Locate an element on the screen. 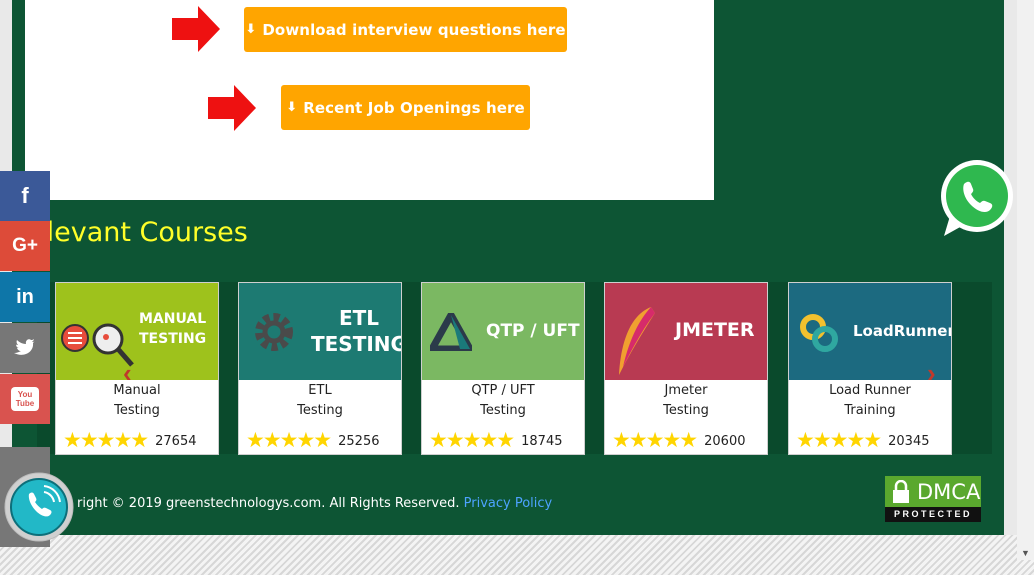 Image resolution: width=1034 pixels, height=575 pixels. lock-icon is located at coordinates (901, 491).